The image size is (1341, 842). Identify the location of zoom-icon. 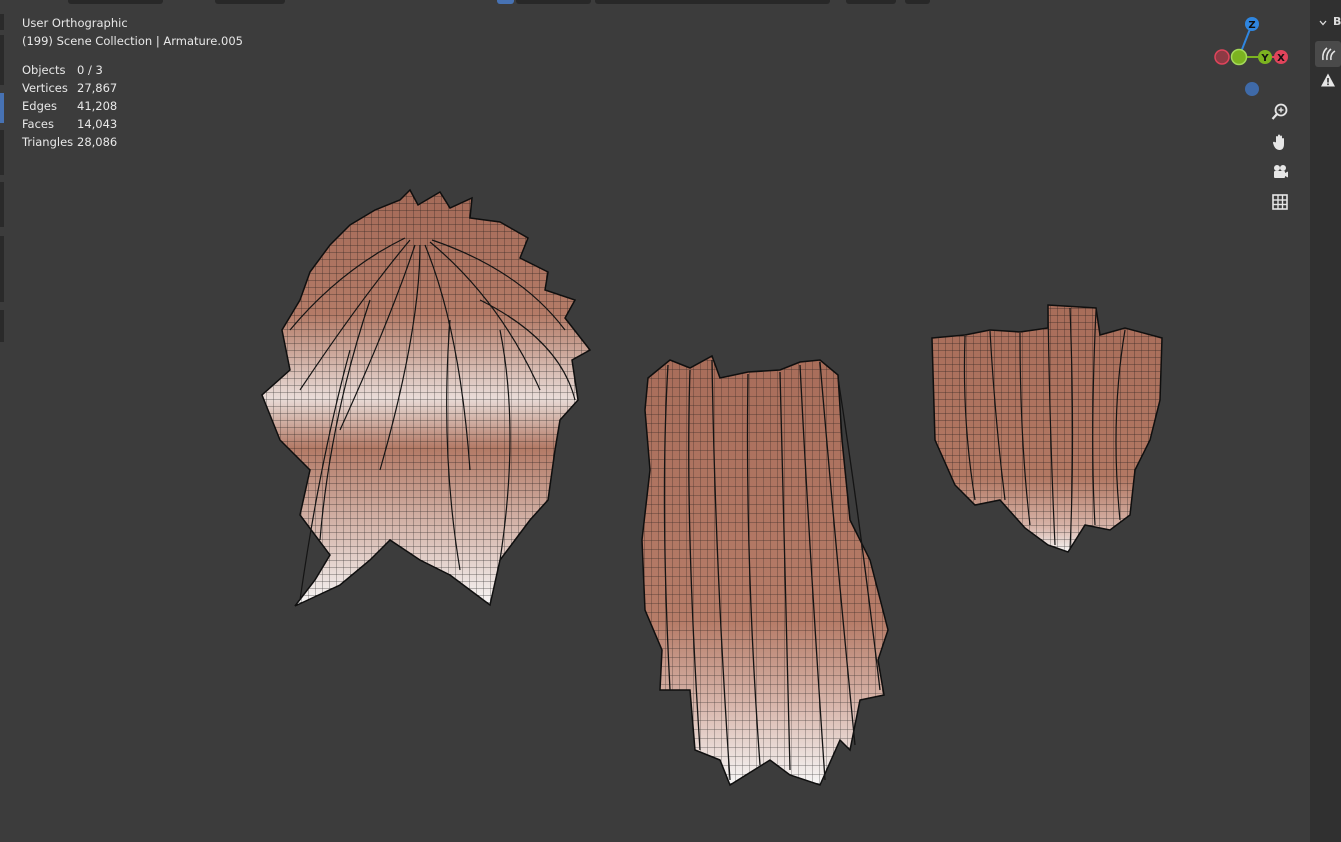
(1279, 111).